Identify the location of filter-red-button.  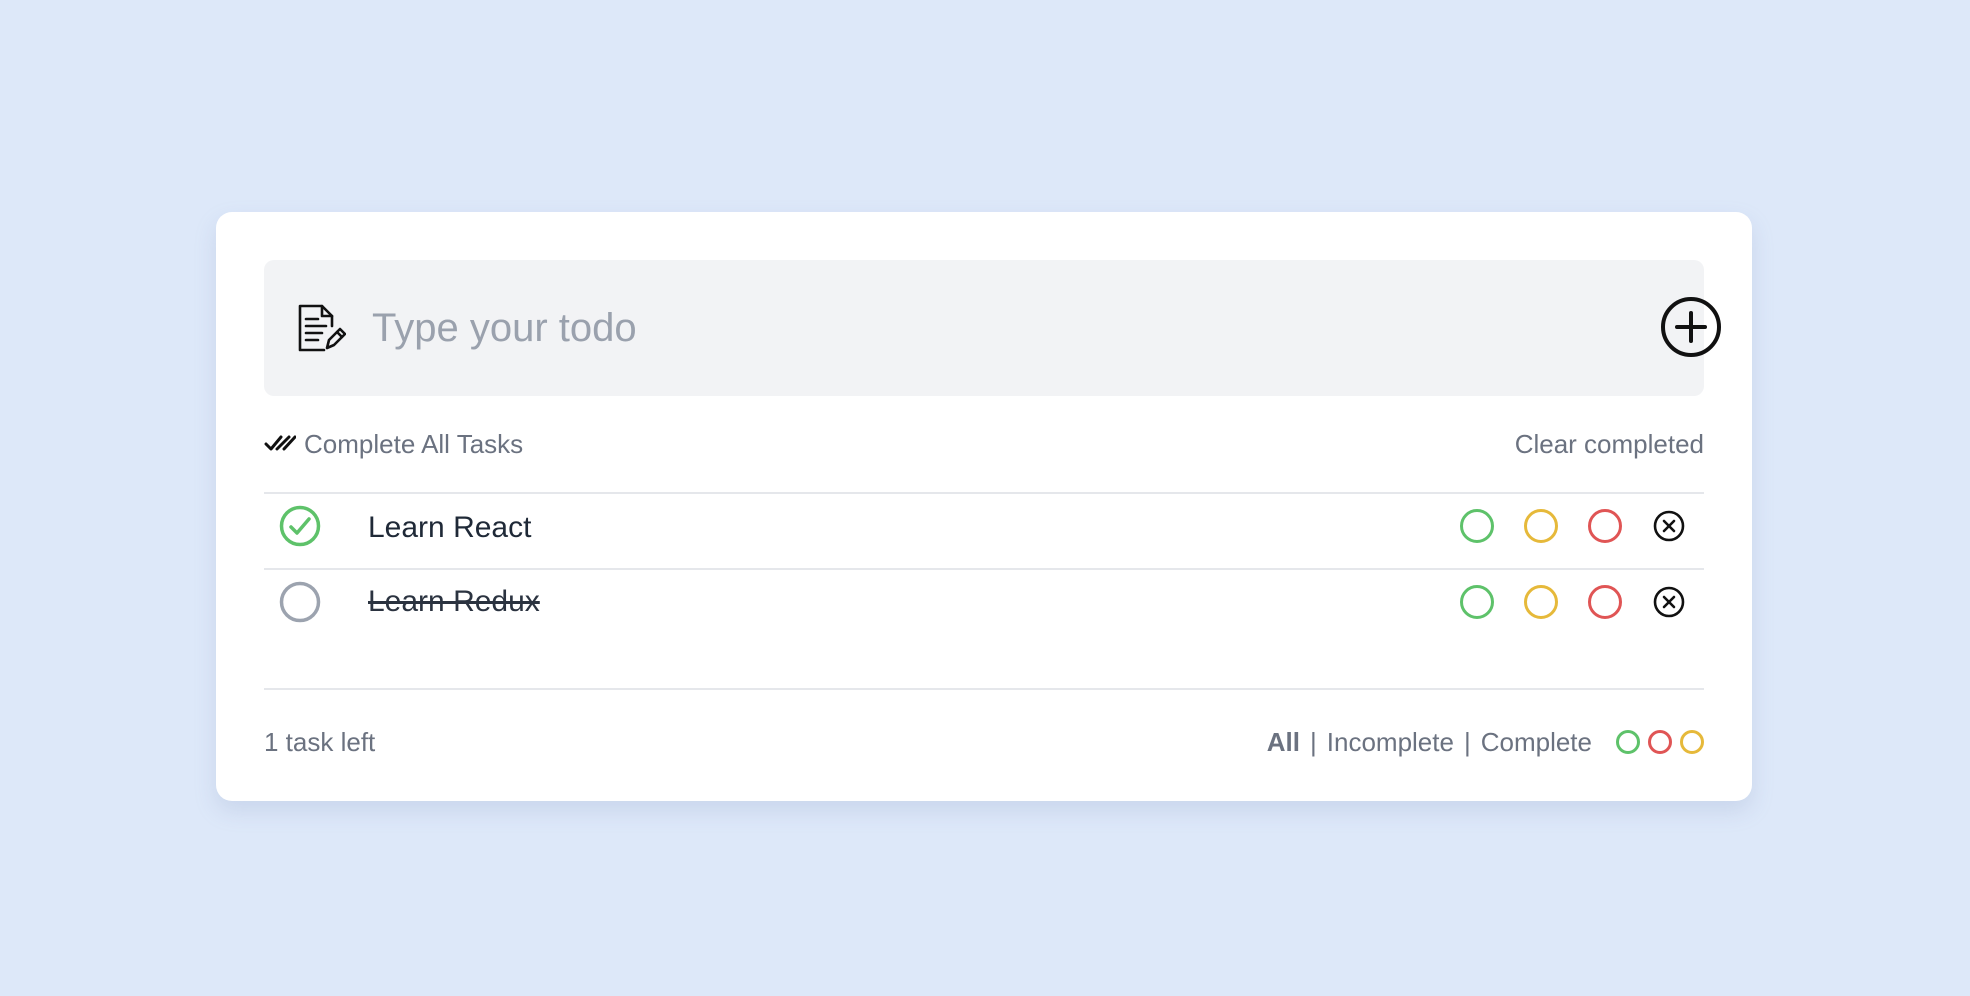
(1660, 742).